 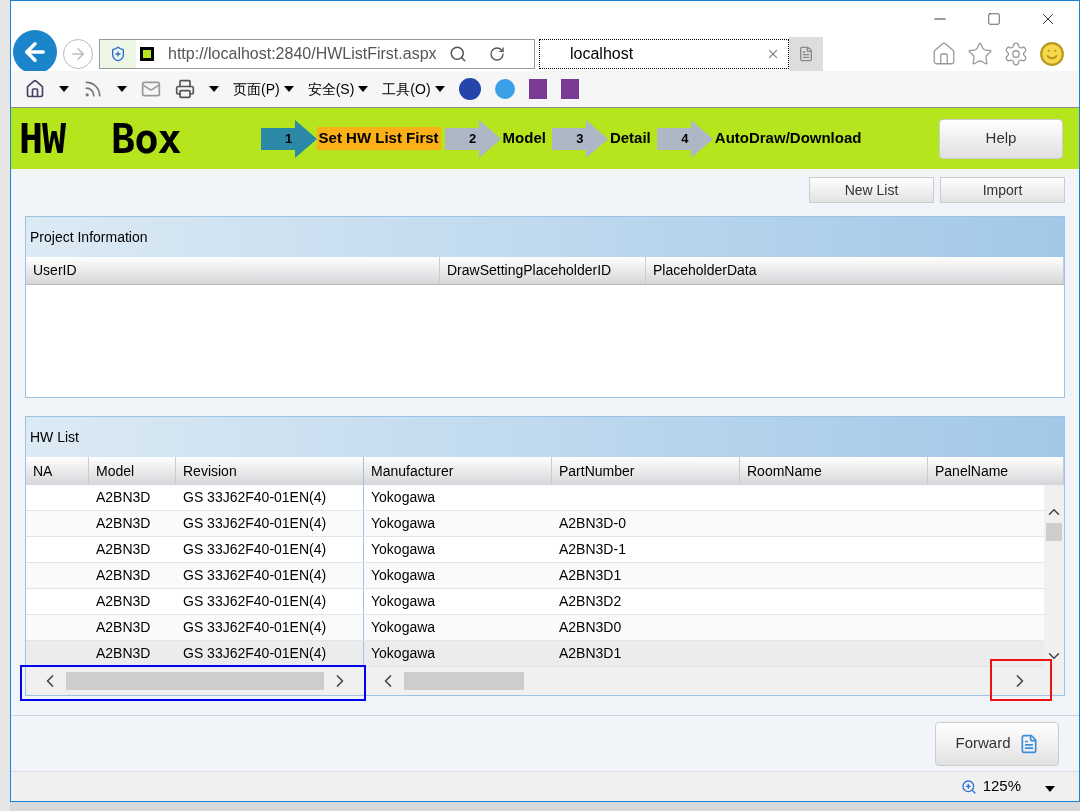 I want to click on star-icon, so click(x=980, y=54).